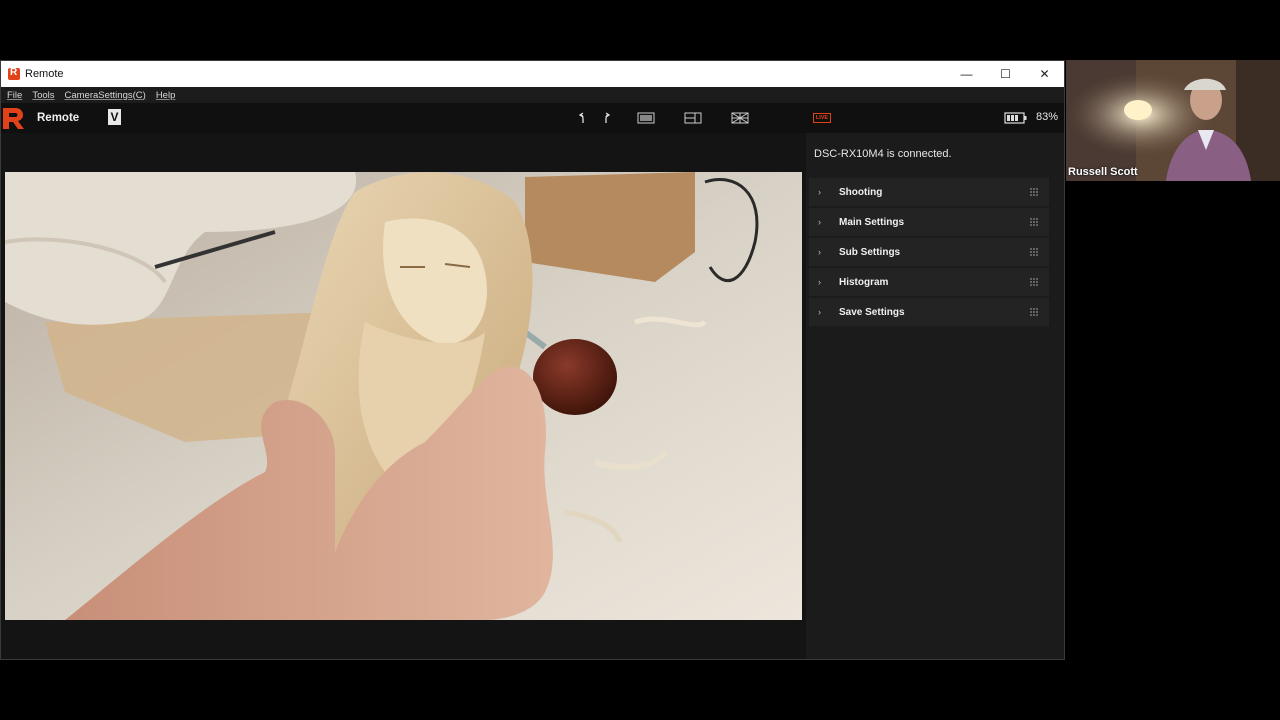  What do you see at coordinates (14, 95) in the screenshot?
I see `menu-file: File` at bounding box center [14, 95].